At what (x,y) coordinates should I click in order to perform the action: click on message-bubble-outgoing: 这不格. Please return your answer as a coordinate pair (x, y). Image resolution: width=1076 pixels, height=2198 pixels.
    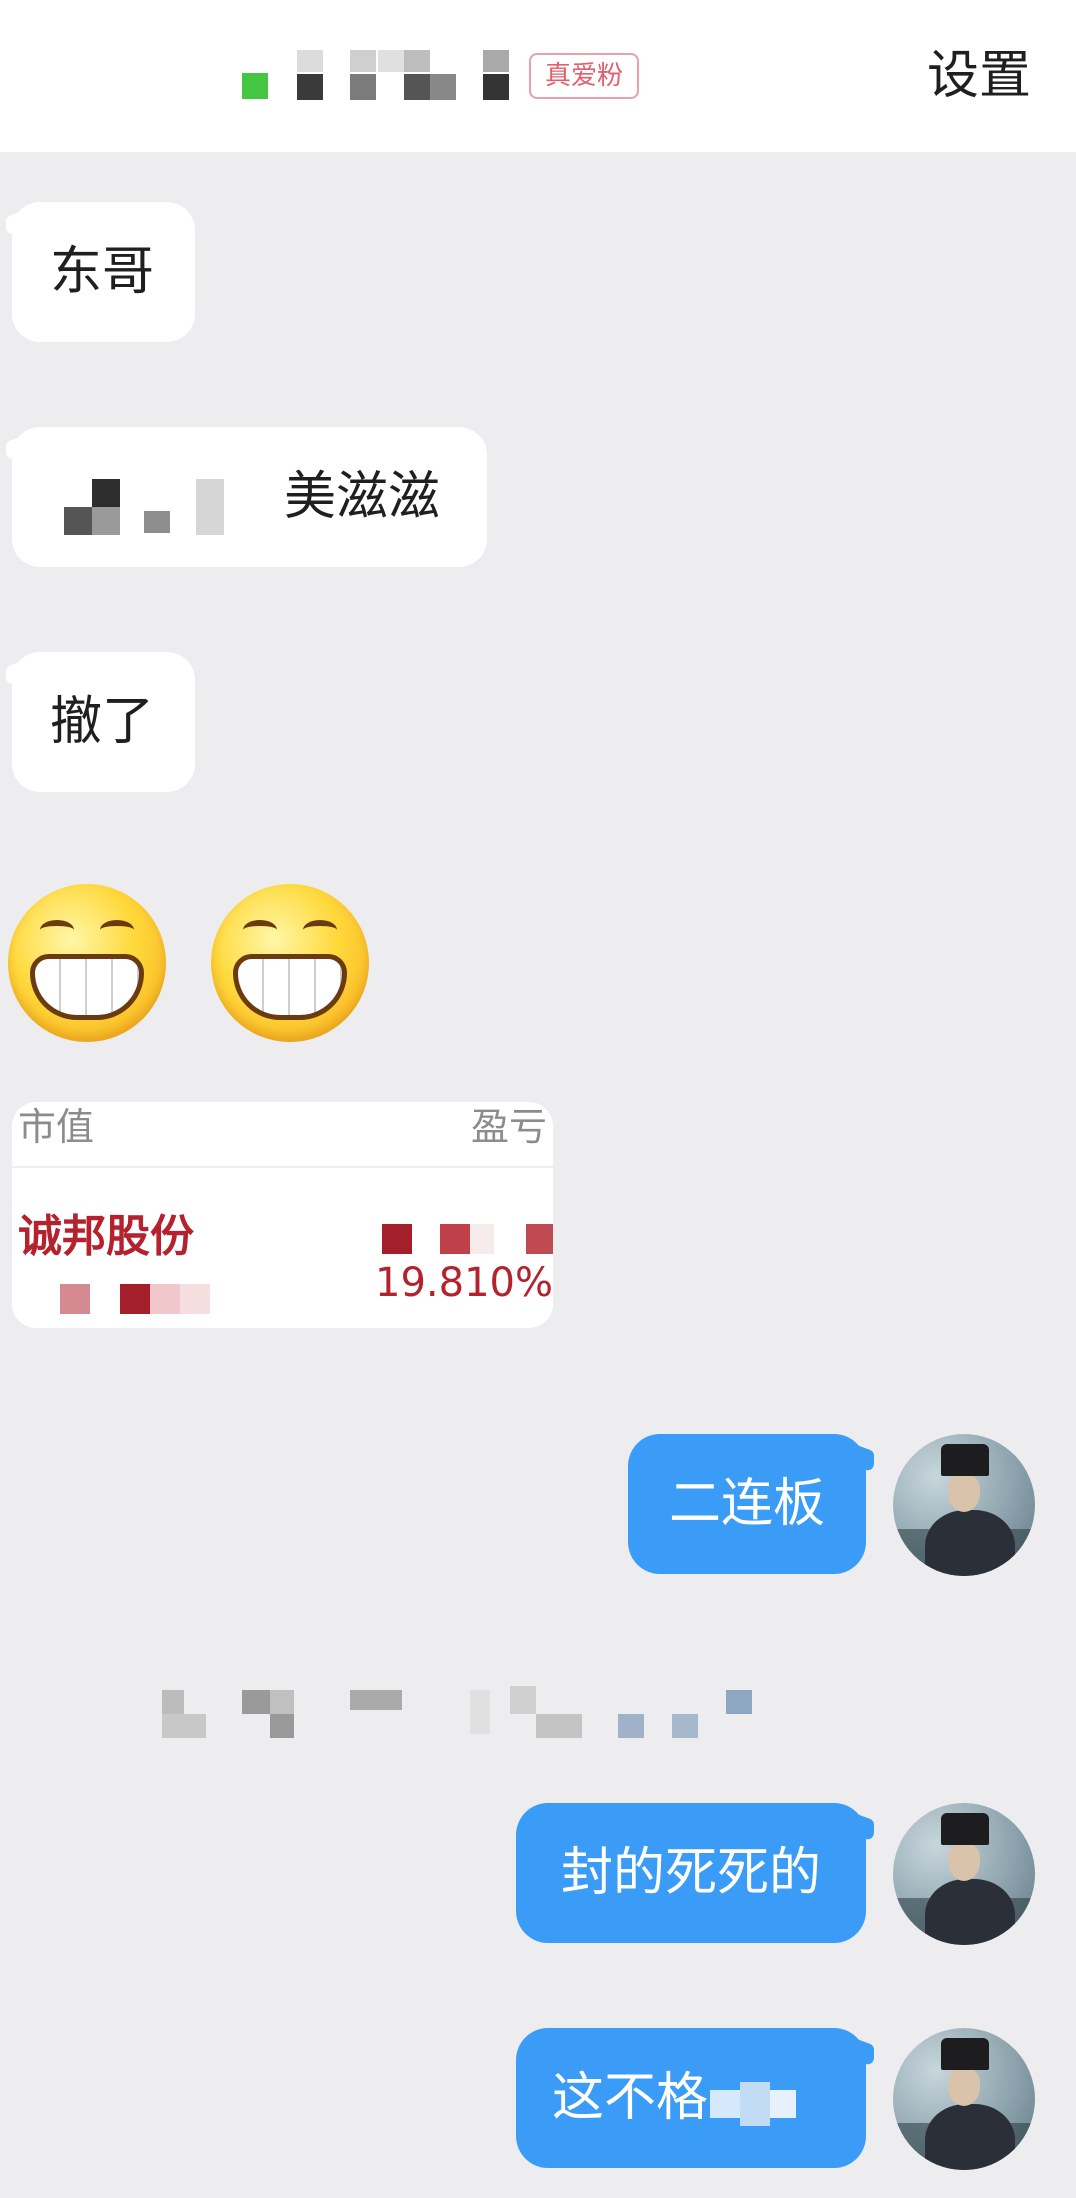
    Looking at the image, I should click on (695, 2098).